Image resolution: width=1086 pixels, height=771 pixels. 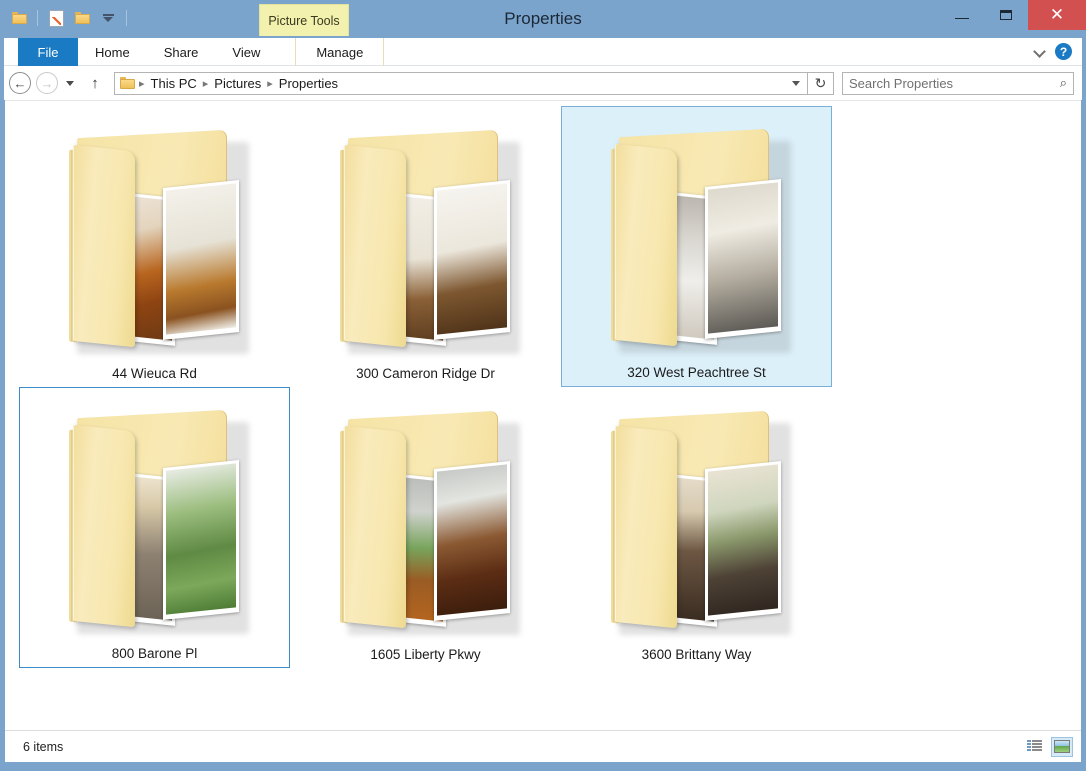 I want to click on tab-file: File, so click(x=48, y=52).